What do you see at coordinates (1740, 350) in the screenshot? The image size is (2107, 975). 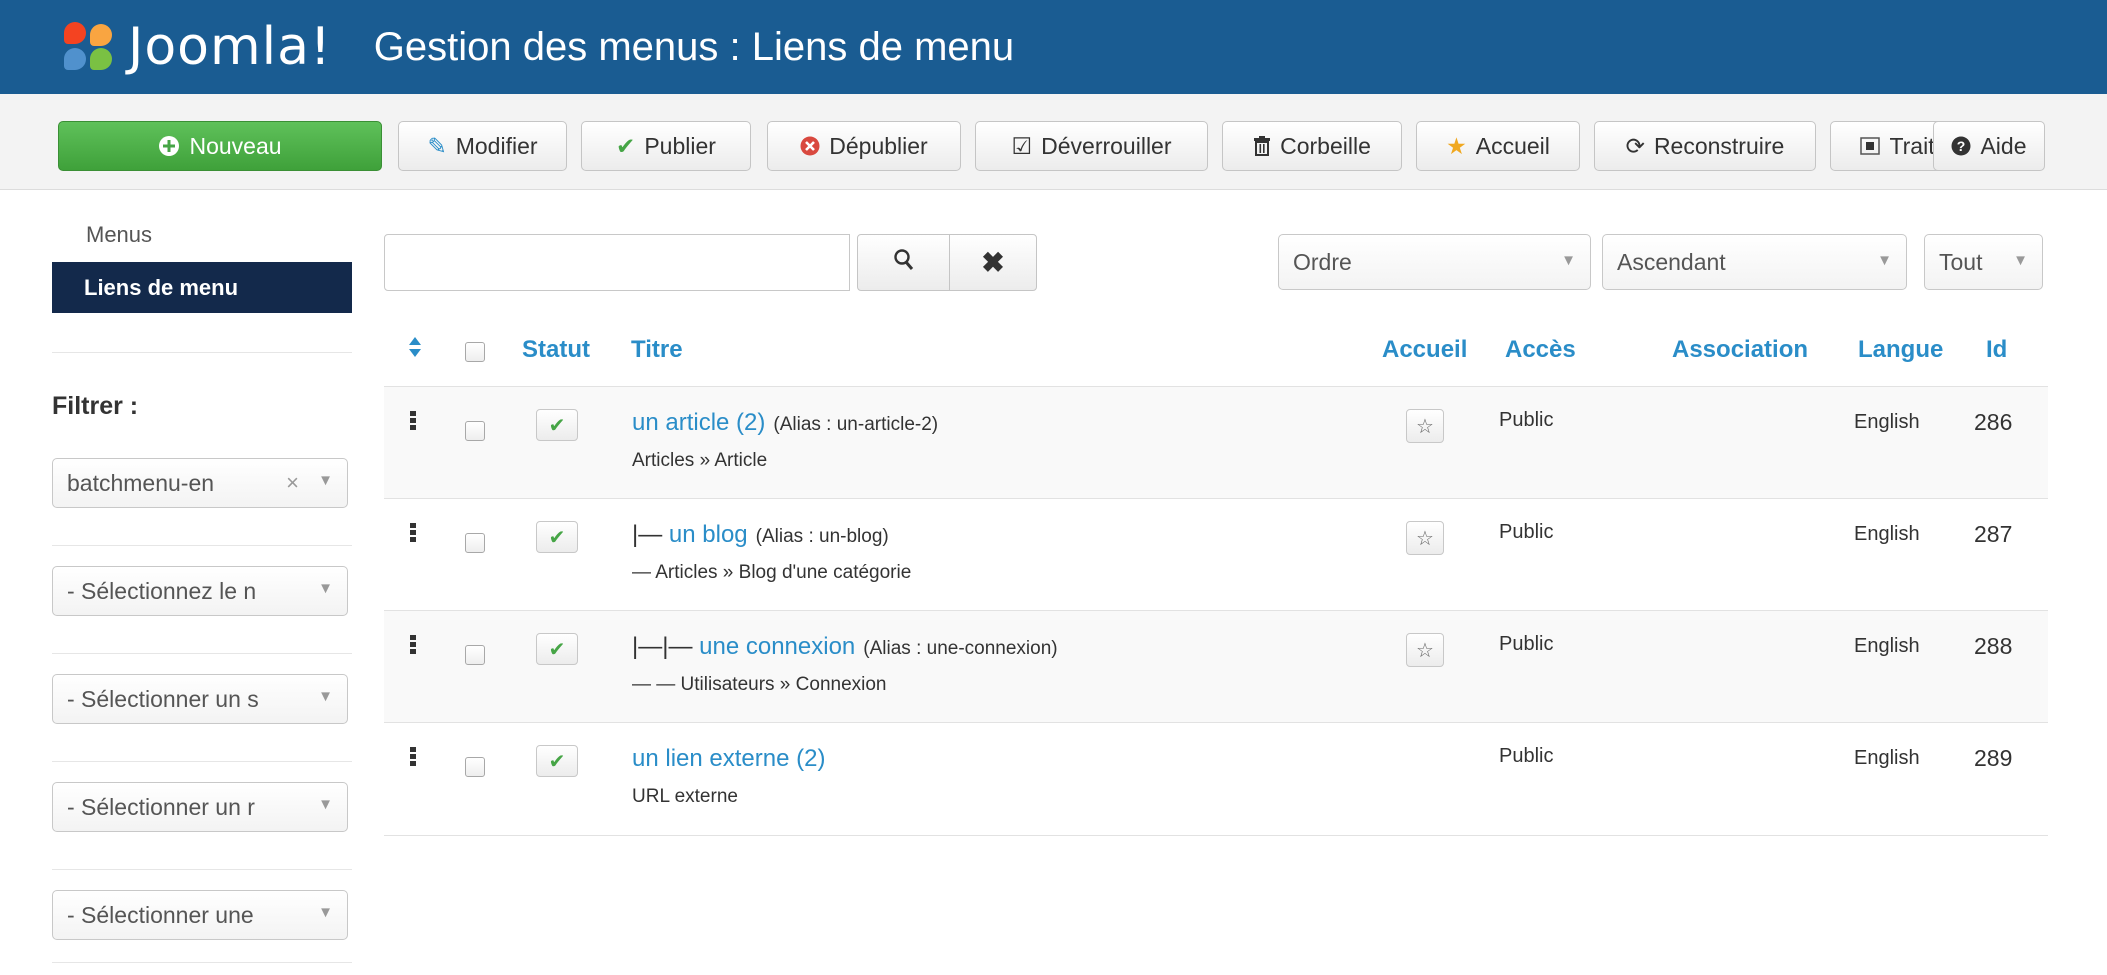 I see `column-association: Association` at bounding box center [1740, 350].